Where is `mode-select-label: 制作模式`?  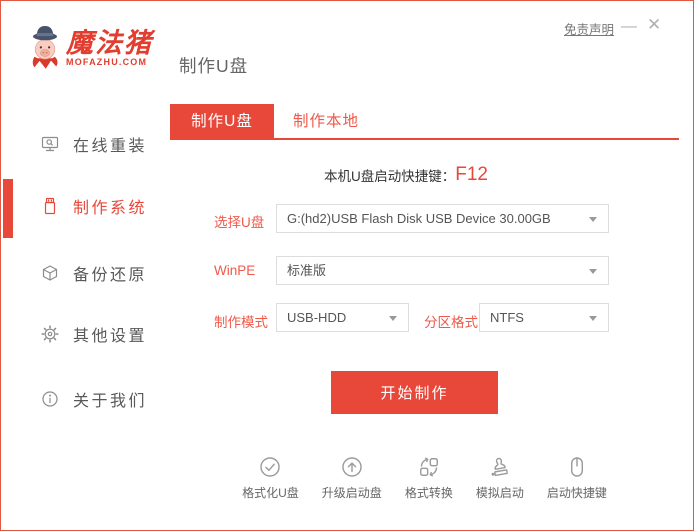 mode-select-label: 制作模式 is located at coordinates (241, 322).